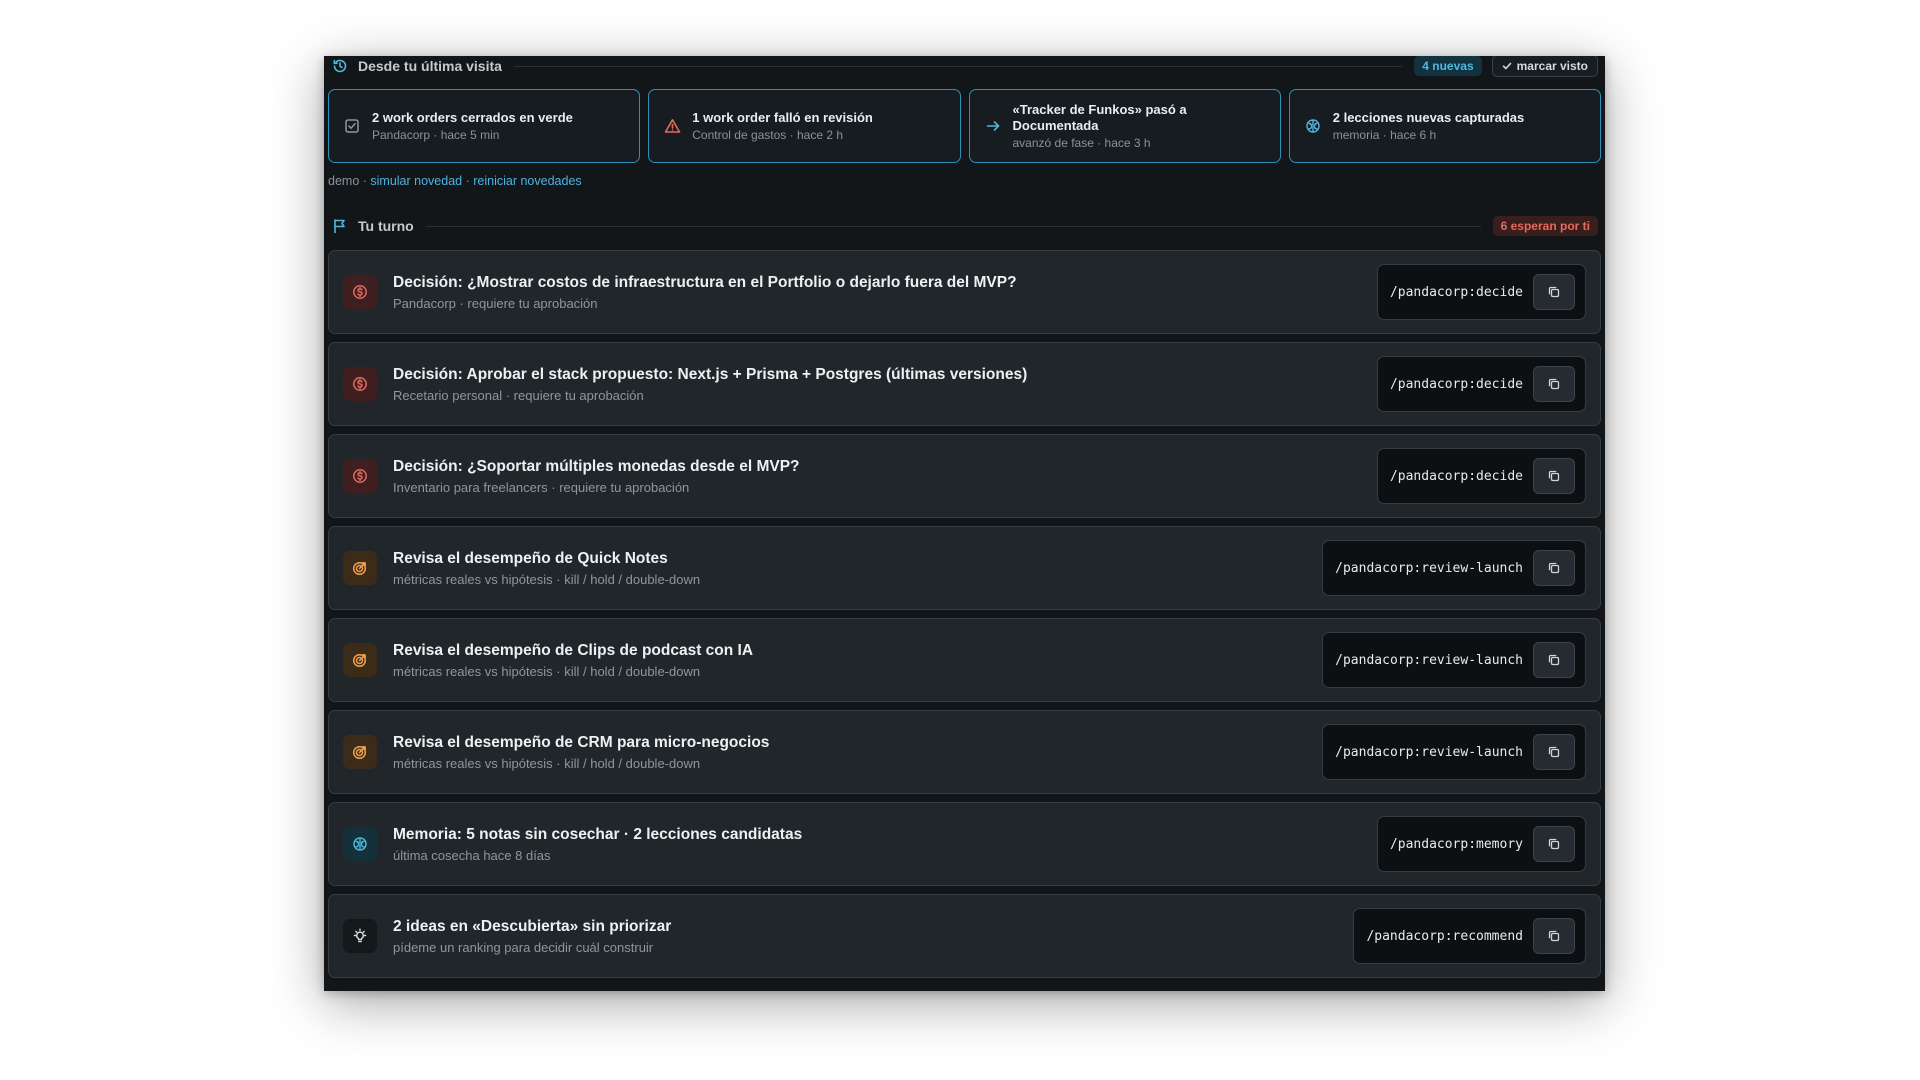  I want to click on task-title: Revisa el desempeño de Quick Notes, so click(530, 558).